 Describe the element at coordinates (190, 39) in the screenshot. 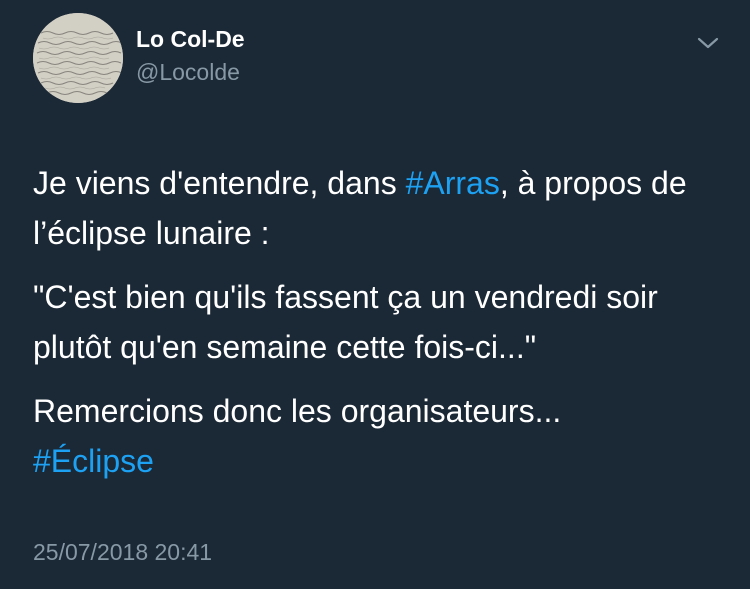

I see `display-name: Lo Col-De` at that location.